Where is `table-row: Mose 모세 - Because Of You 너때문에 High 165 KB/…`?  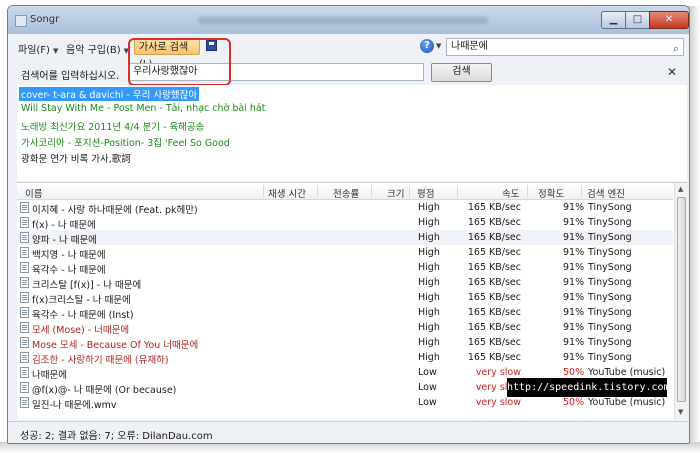
table-row: Mose 모세 - Because Of You 너때문에 High 165 KB/… is located at coordinates (345, 343).